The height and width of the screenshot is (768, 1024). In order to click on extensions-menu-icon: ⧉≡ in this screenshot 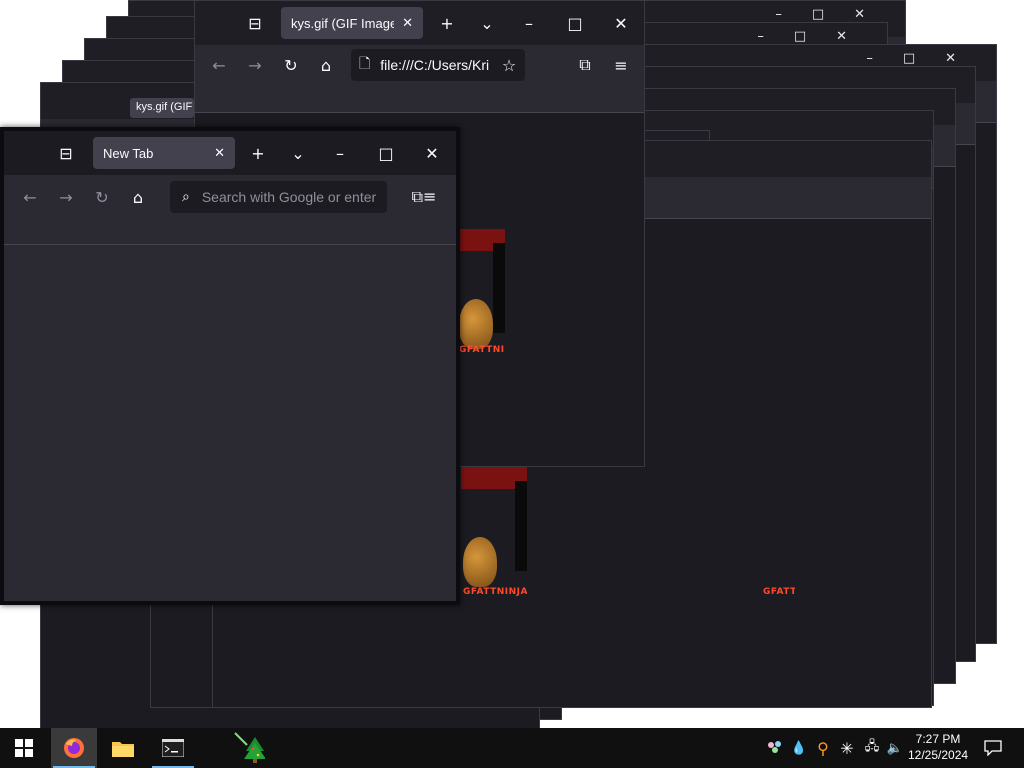, I will do `click(424, 197)`.